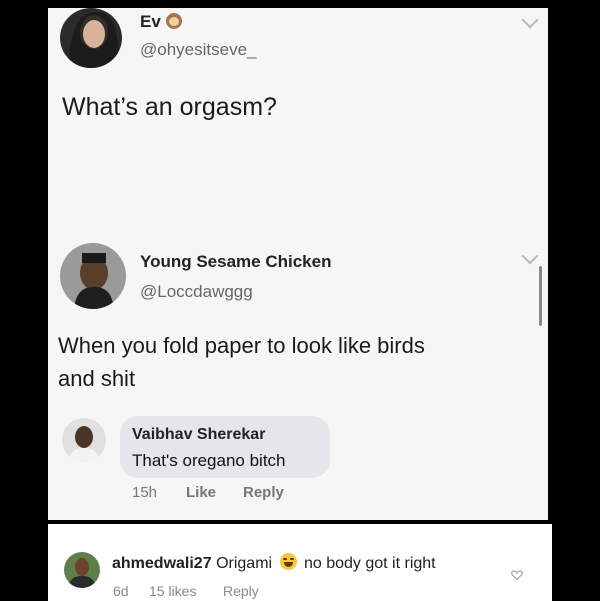  Describe the element at coordinates (241, 345) in the screenshot. I see `tweet2-text-line1: When you fold paper to look like birds` at that location.